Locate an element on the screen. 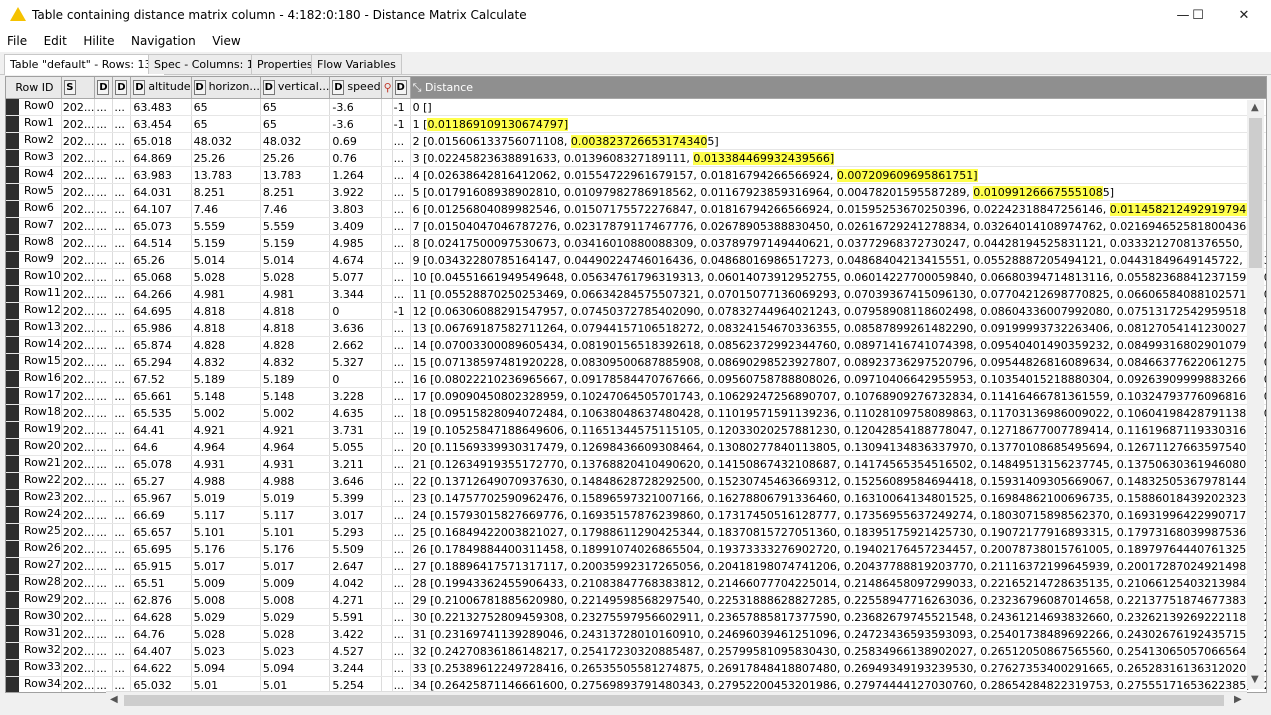  column-header-pin: ⚲ is located at coordinates (387, 88).